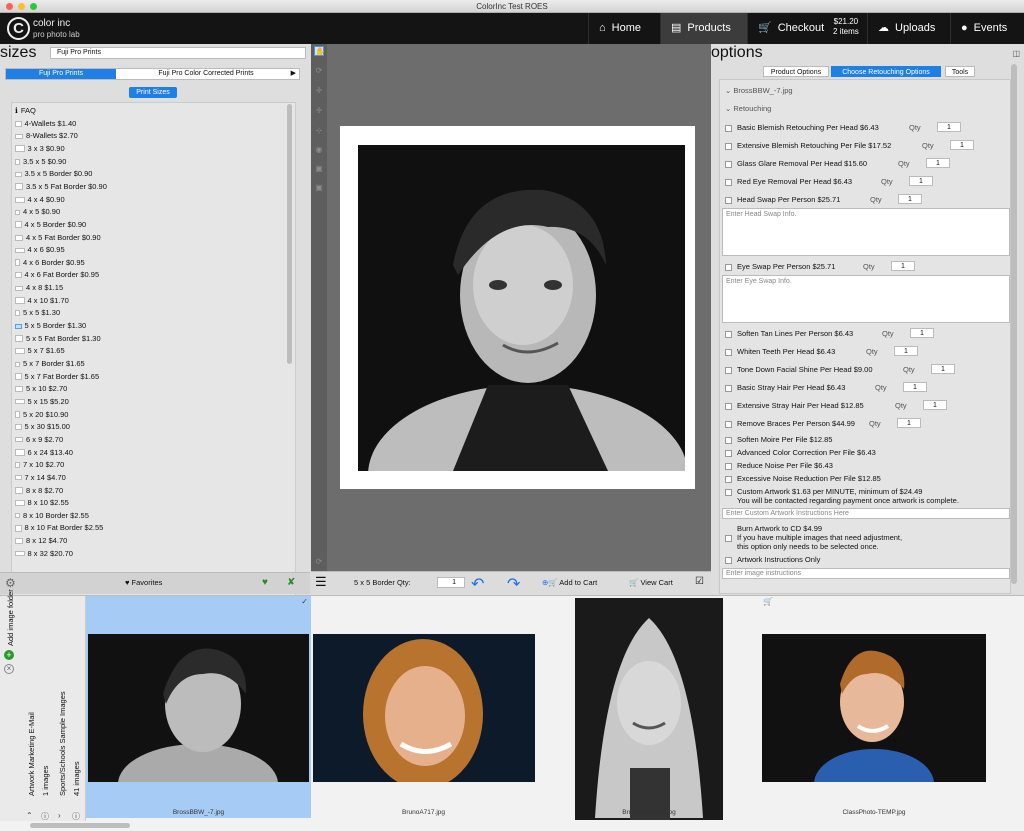 Image resolution: width=1024 pixels, height=831 pixels. What do you see at coordinates (789, 333) in the screenshot?
I see `option-soften-tan: Soften Tan Lines Per Person $6.43` at bounding box center [789, 333].